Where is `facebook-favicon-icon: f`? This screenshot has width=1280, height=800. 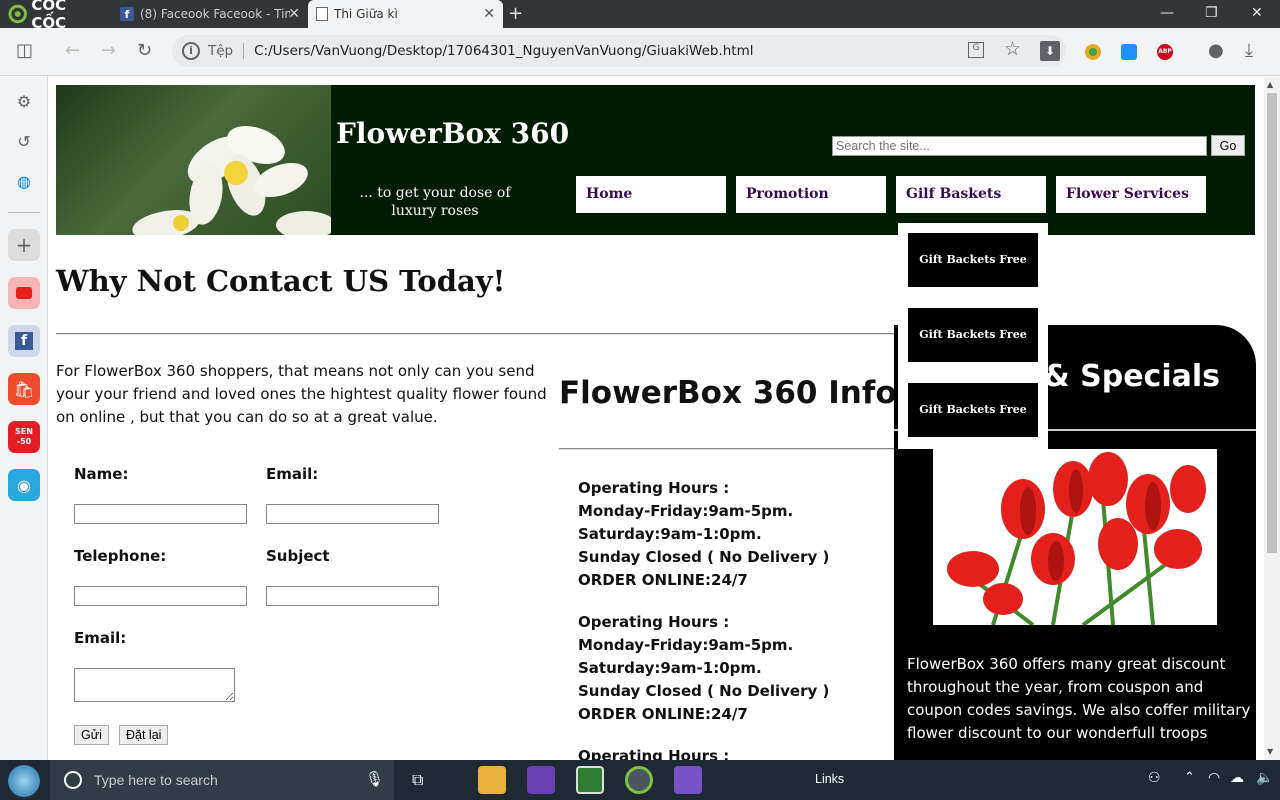
facebook-favicon-icon: f is located at coordinates (127, 14).